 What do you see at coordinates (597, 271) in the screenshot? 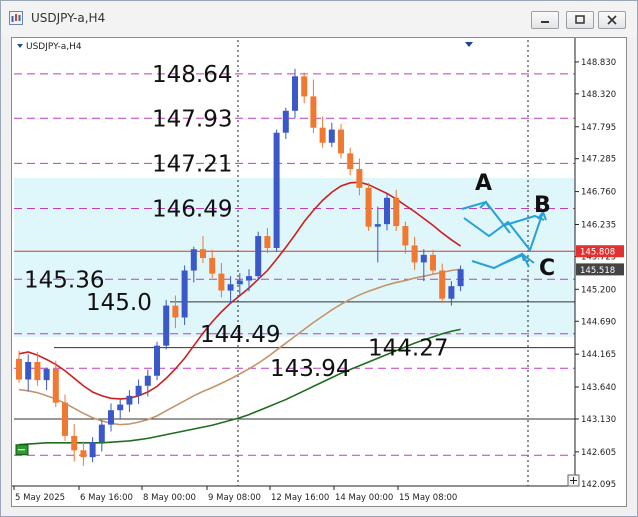
I see `price-tag-label: 145.518` at bounding box center [597, 271].